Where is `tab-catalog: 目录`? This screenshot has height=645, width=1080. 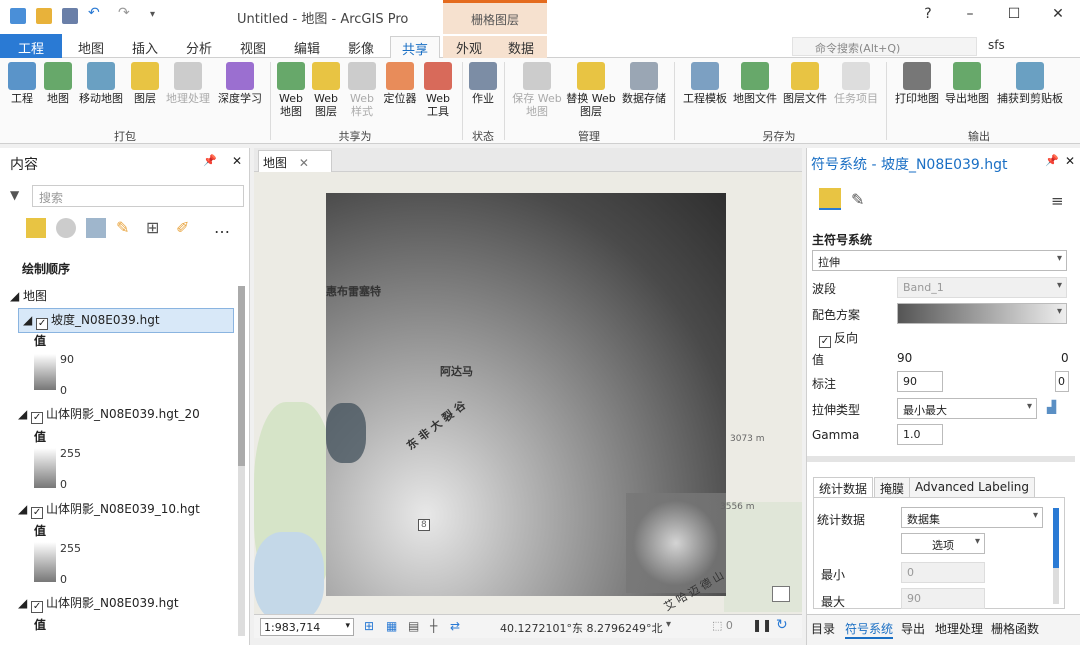 tab-catalog: 目录 is located at coordinates (823, 628).